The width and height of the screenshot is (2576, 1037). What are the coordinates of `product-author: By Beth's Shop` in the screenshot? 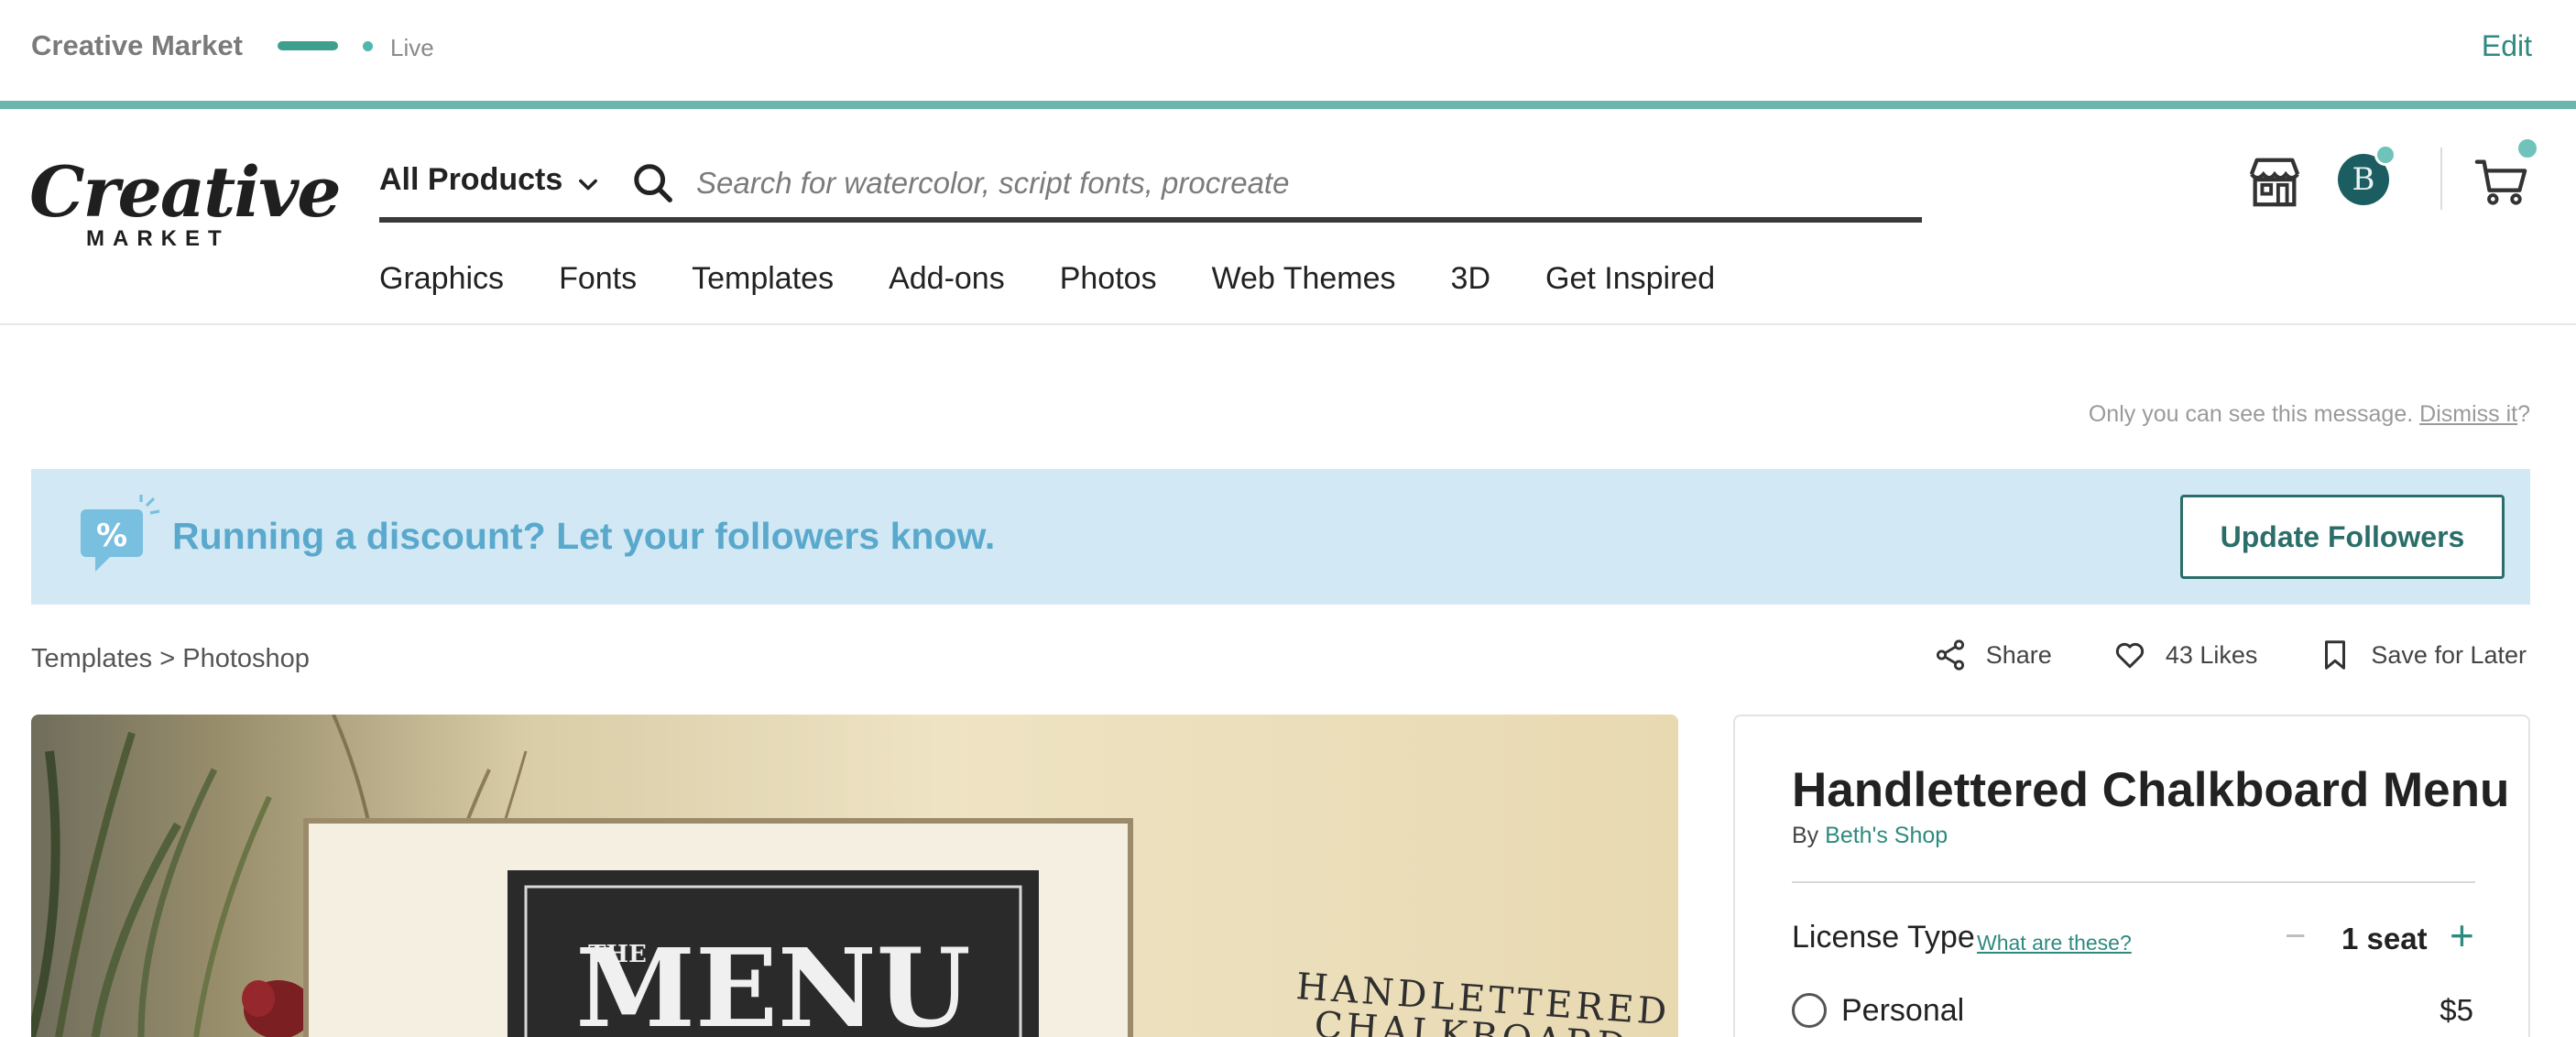 It's located at (1870, 836).